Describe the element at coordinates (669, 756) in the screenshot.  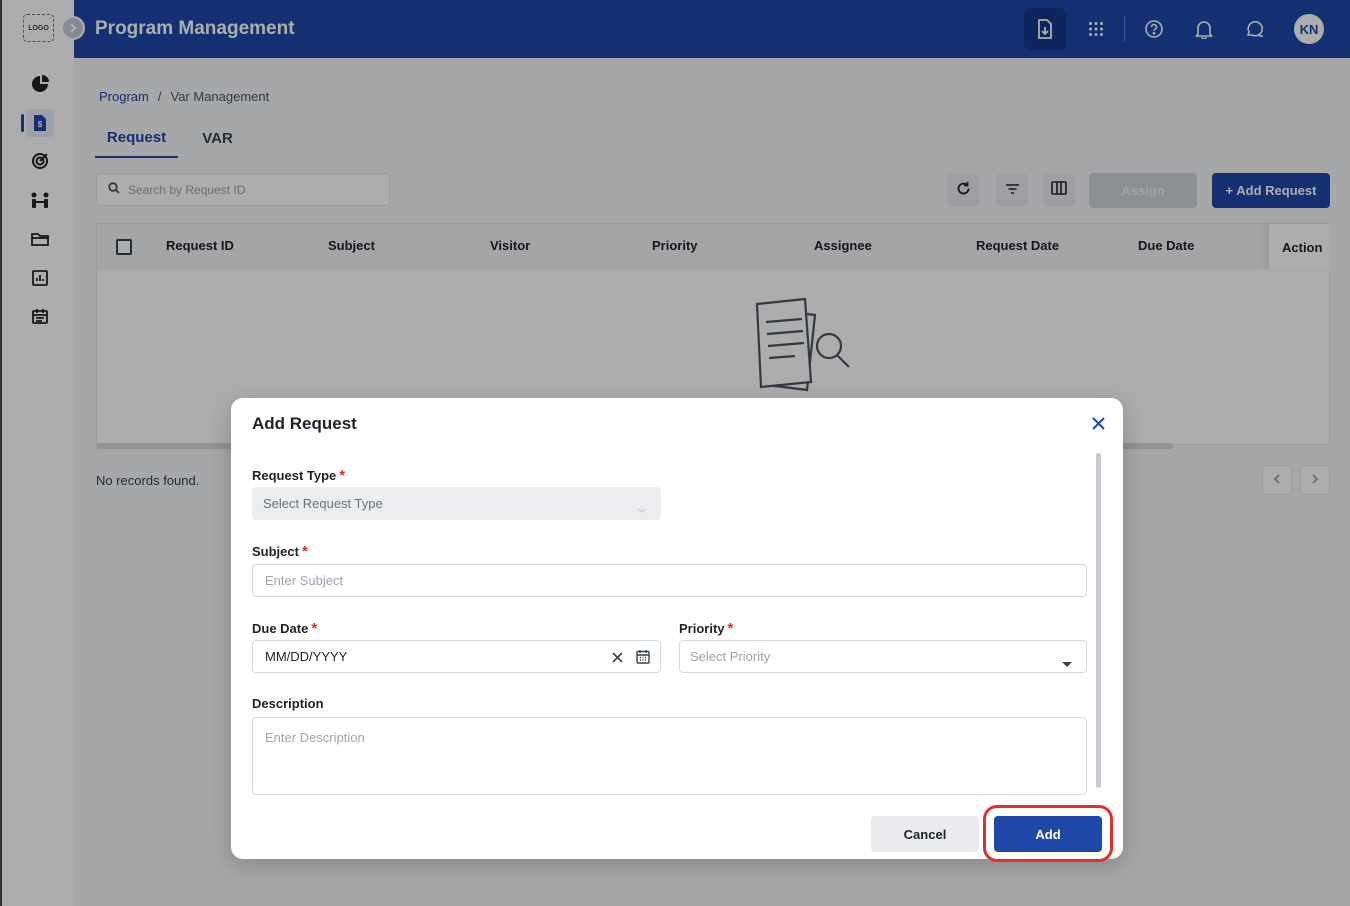
I see `description-textarea: Enter Description` at that location.